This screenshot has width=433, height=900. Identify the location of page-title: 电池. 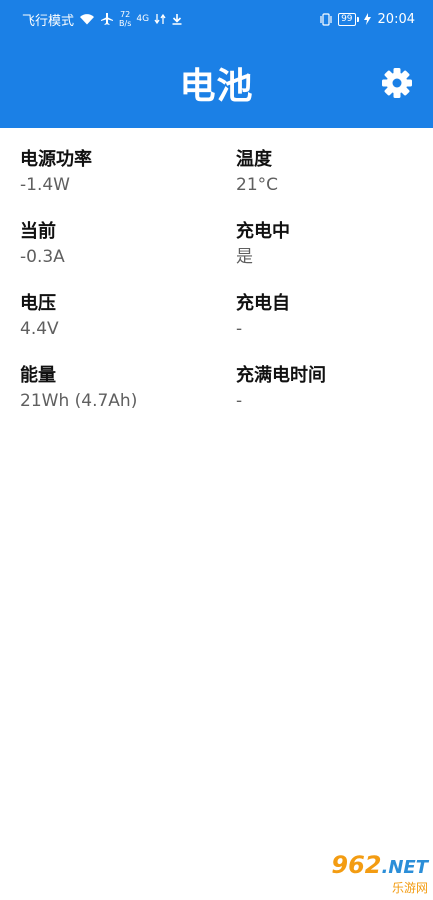
(216, 86).